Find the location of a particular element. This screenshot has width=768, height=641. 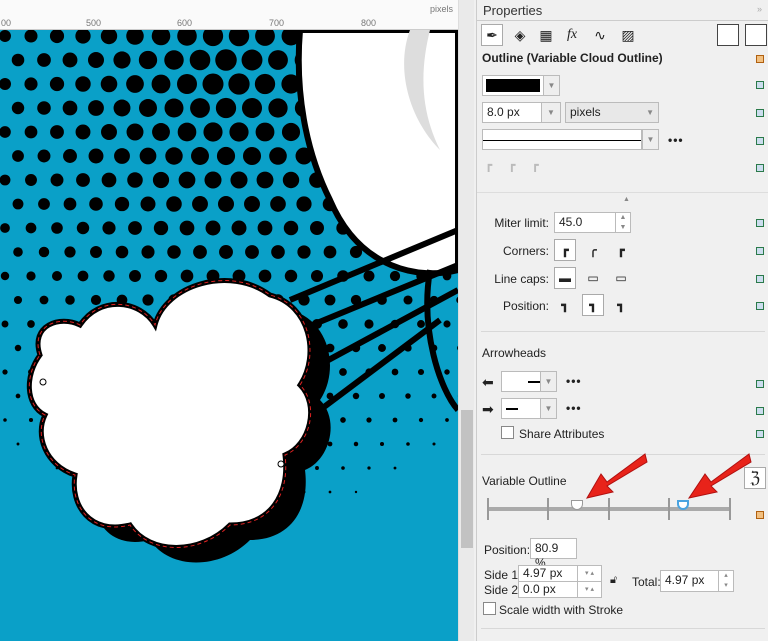

butt-cap-icon: ▬ is located at coordinates (565, 278).